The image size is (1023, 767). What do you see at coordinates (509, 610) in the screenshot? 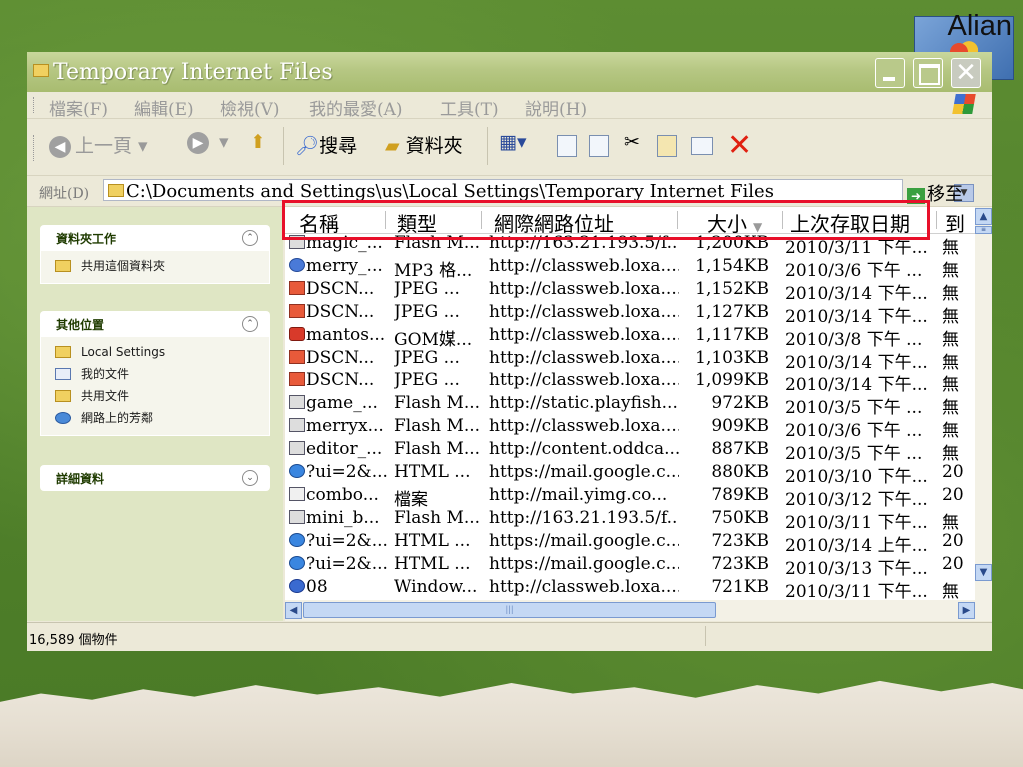
I see `horizontal-scroll-thumb: |||` at bounding box center [509, 610].